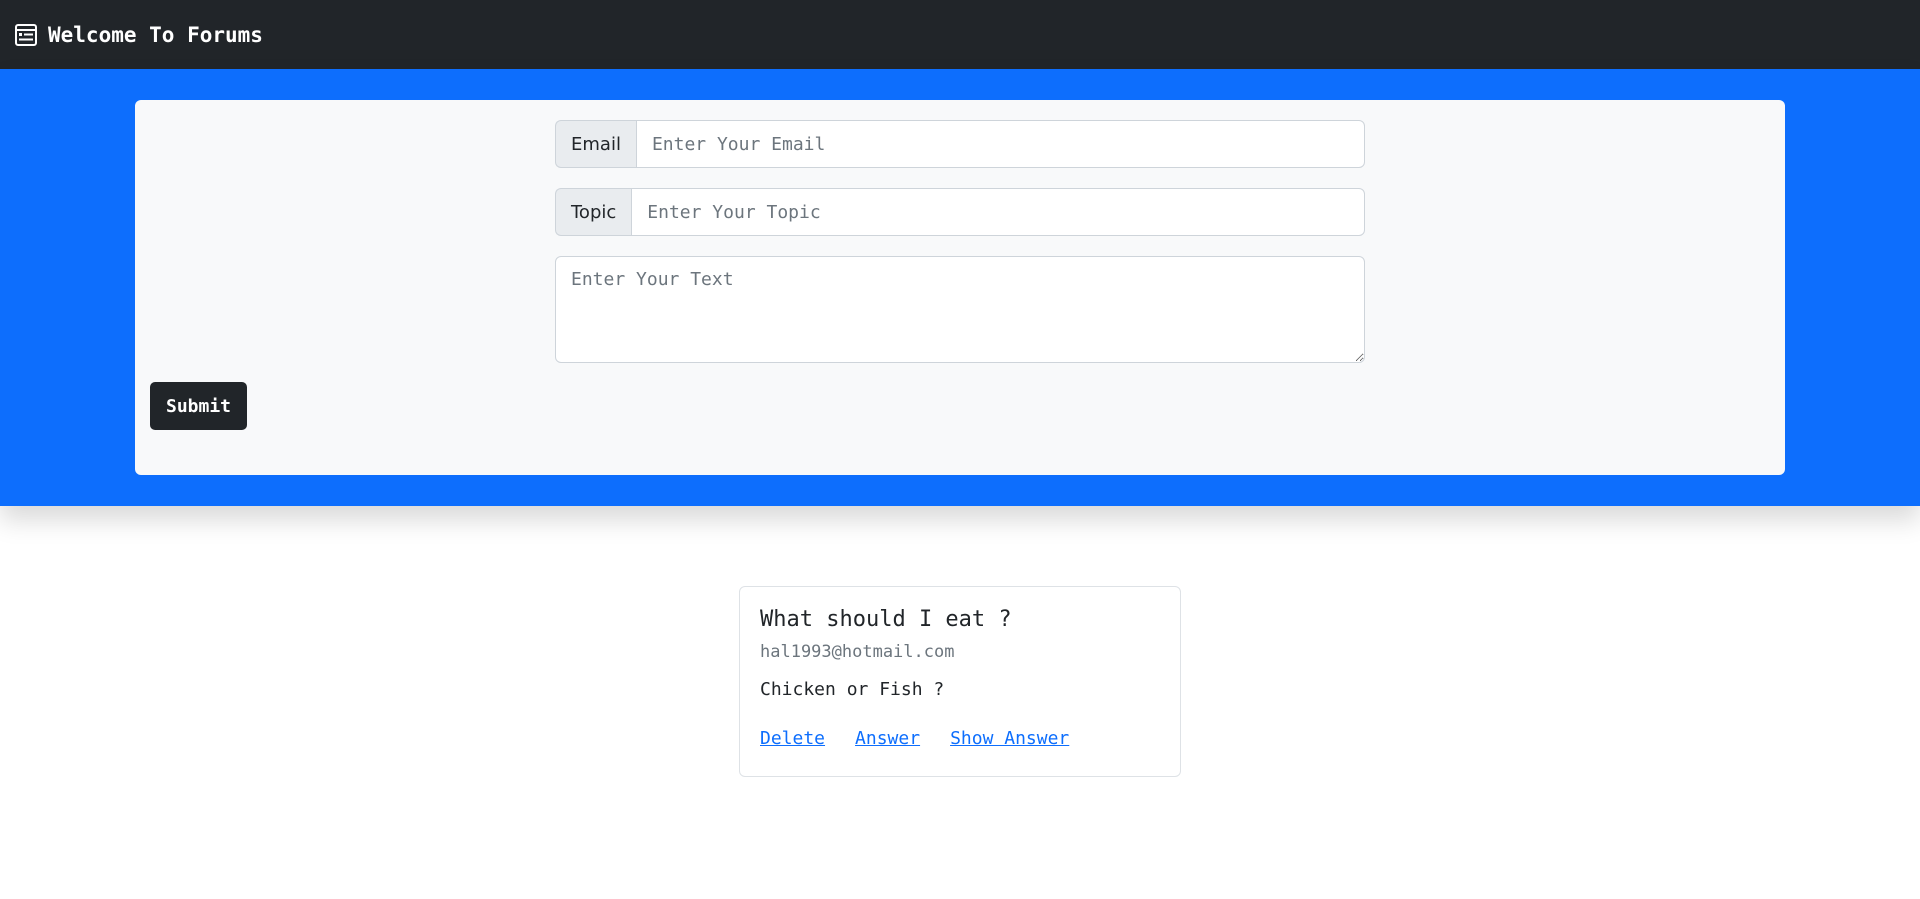 The width and height of the screenshot is (1920, 899). Describe the element at coordinates (998, 212) in the screenshot. I see `topic-input` at that location.